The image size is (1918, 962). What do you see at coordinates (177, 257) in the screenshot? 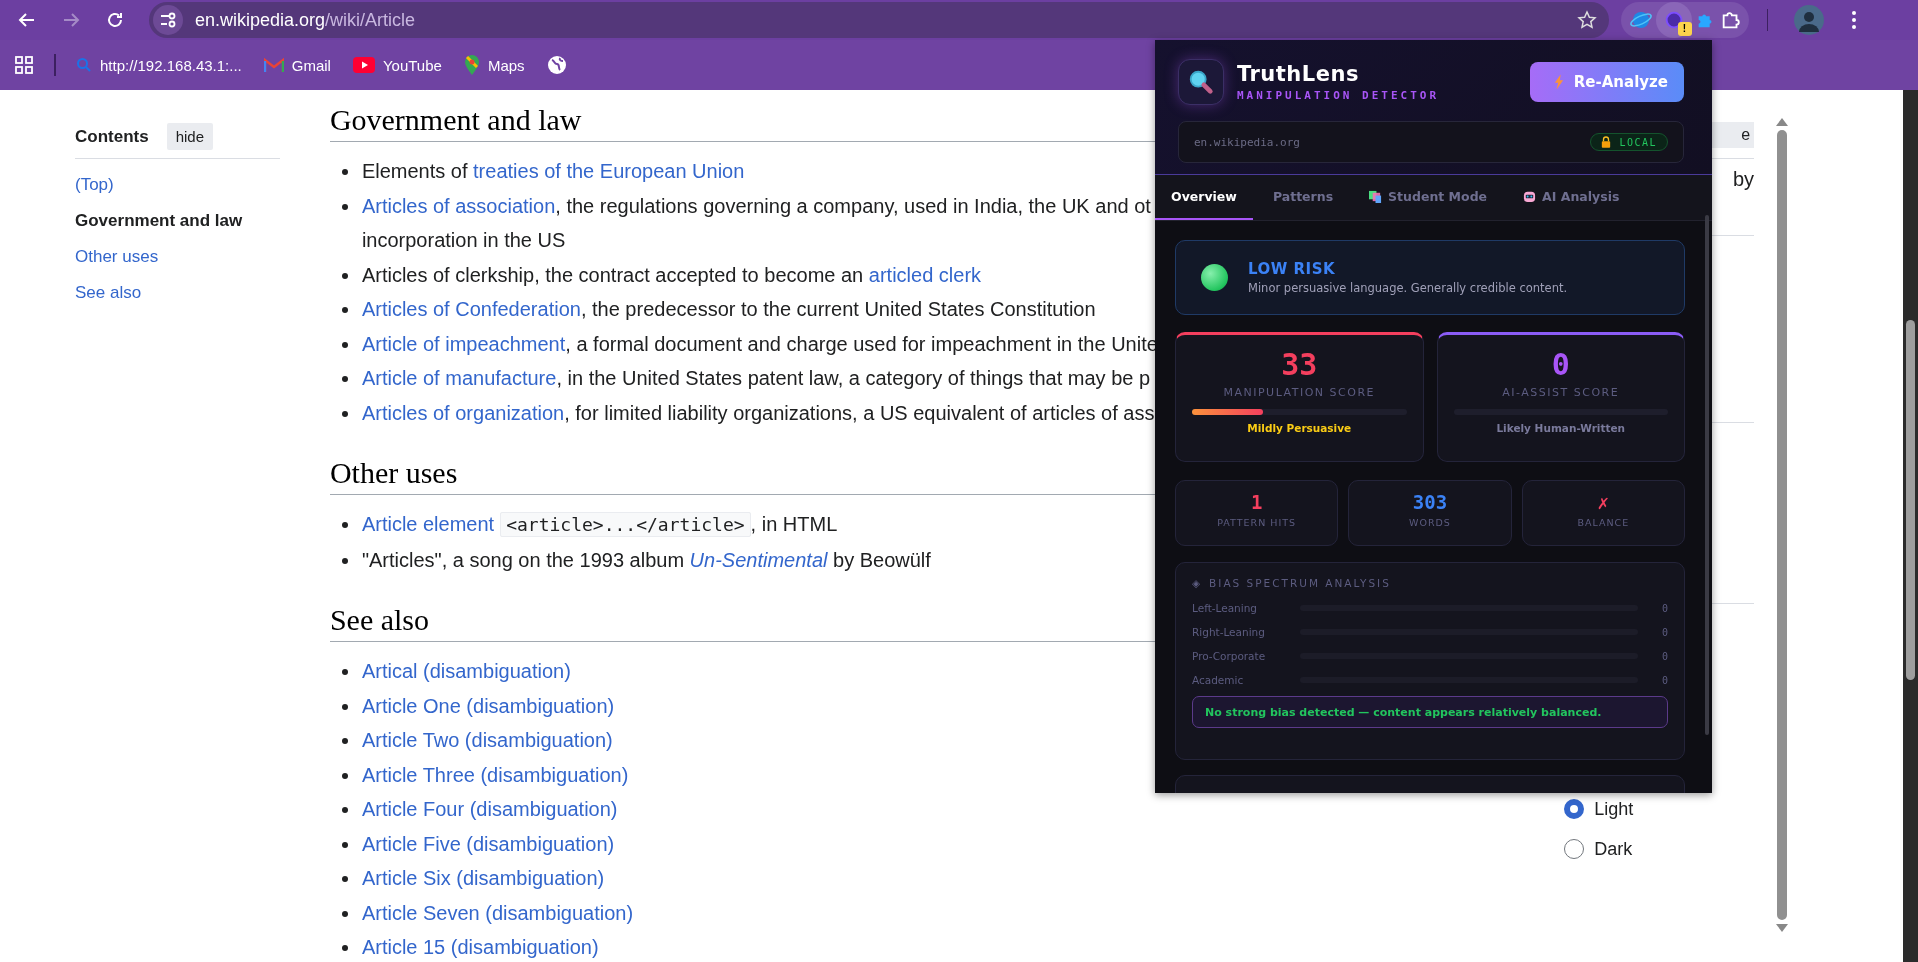
I see `toc-link: Other uses` at bounding box center [177, 257].